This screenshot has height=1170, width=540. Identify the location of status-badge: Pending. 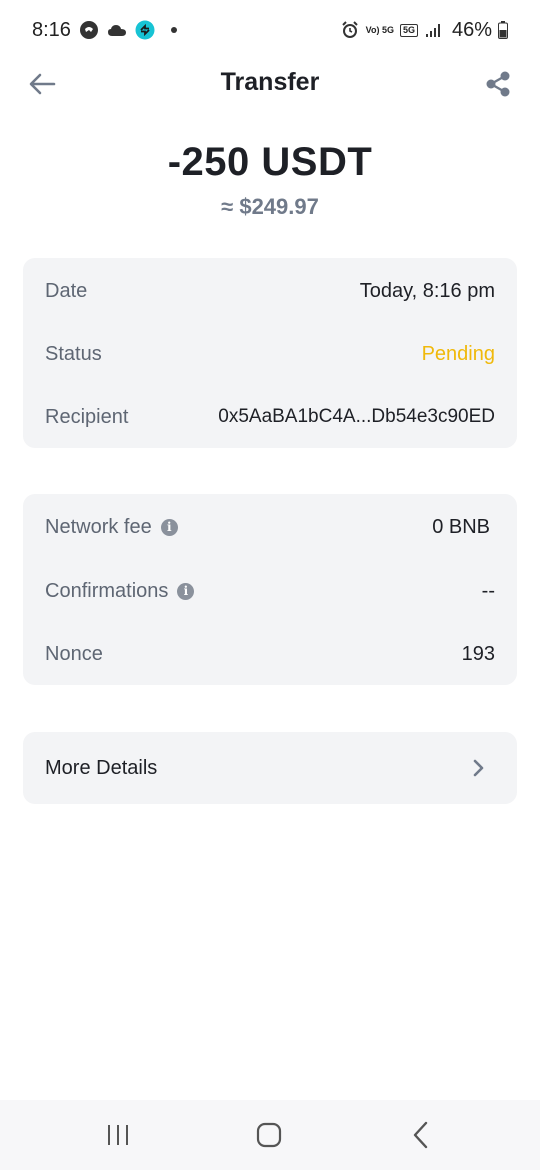
(458, 353).